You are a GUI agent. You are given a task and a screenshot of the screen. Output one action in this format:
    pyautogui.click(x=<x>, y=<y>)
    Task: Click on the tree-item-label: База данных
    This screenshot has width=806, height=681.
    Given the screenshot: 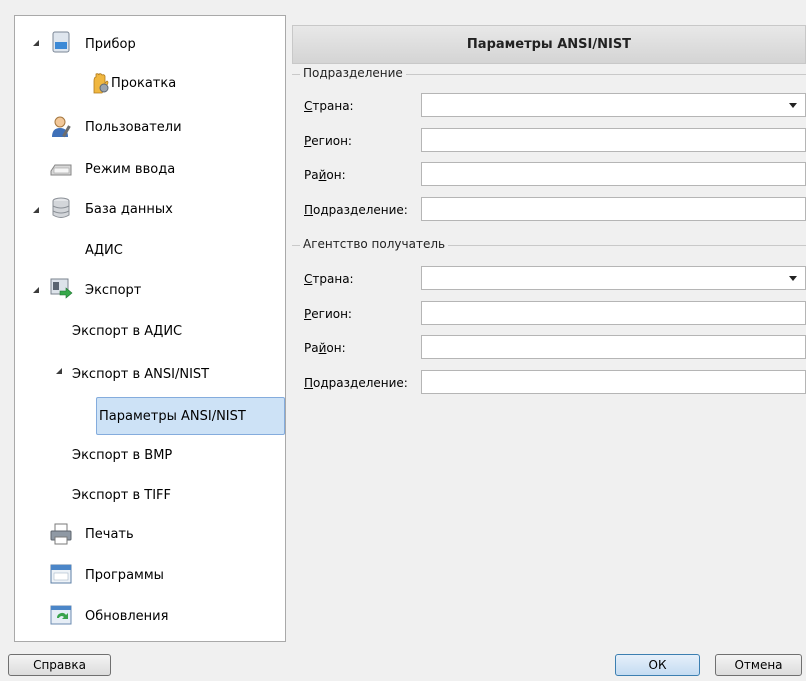 What is the action you would take?
    pyautogui.click(x=129, y=209)
    